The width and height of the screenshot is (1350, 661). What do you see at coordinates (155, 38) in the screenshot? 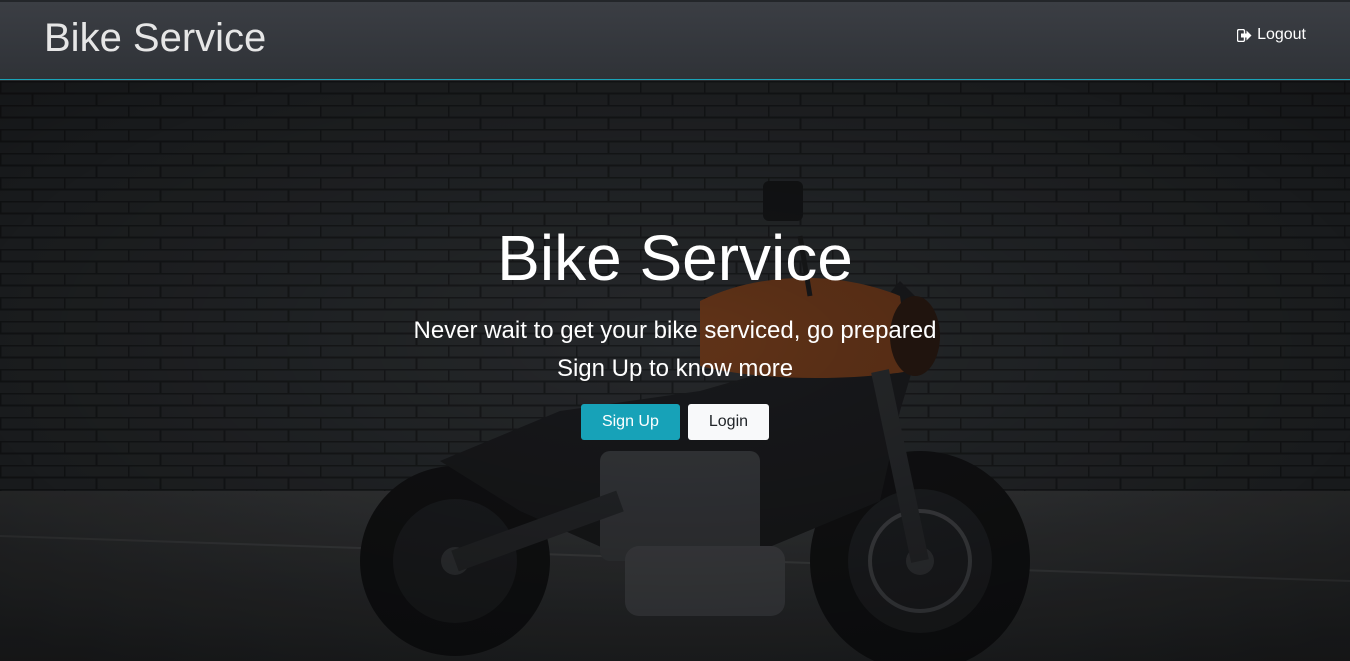
I see `brand-title: Bike Service` at bounding box center [155, 38].